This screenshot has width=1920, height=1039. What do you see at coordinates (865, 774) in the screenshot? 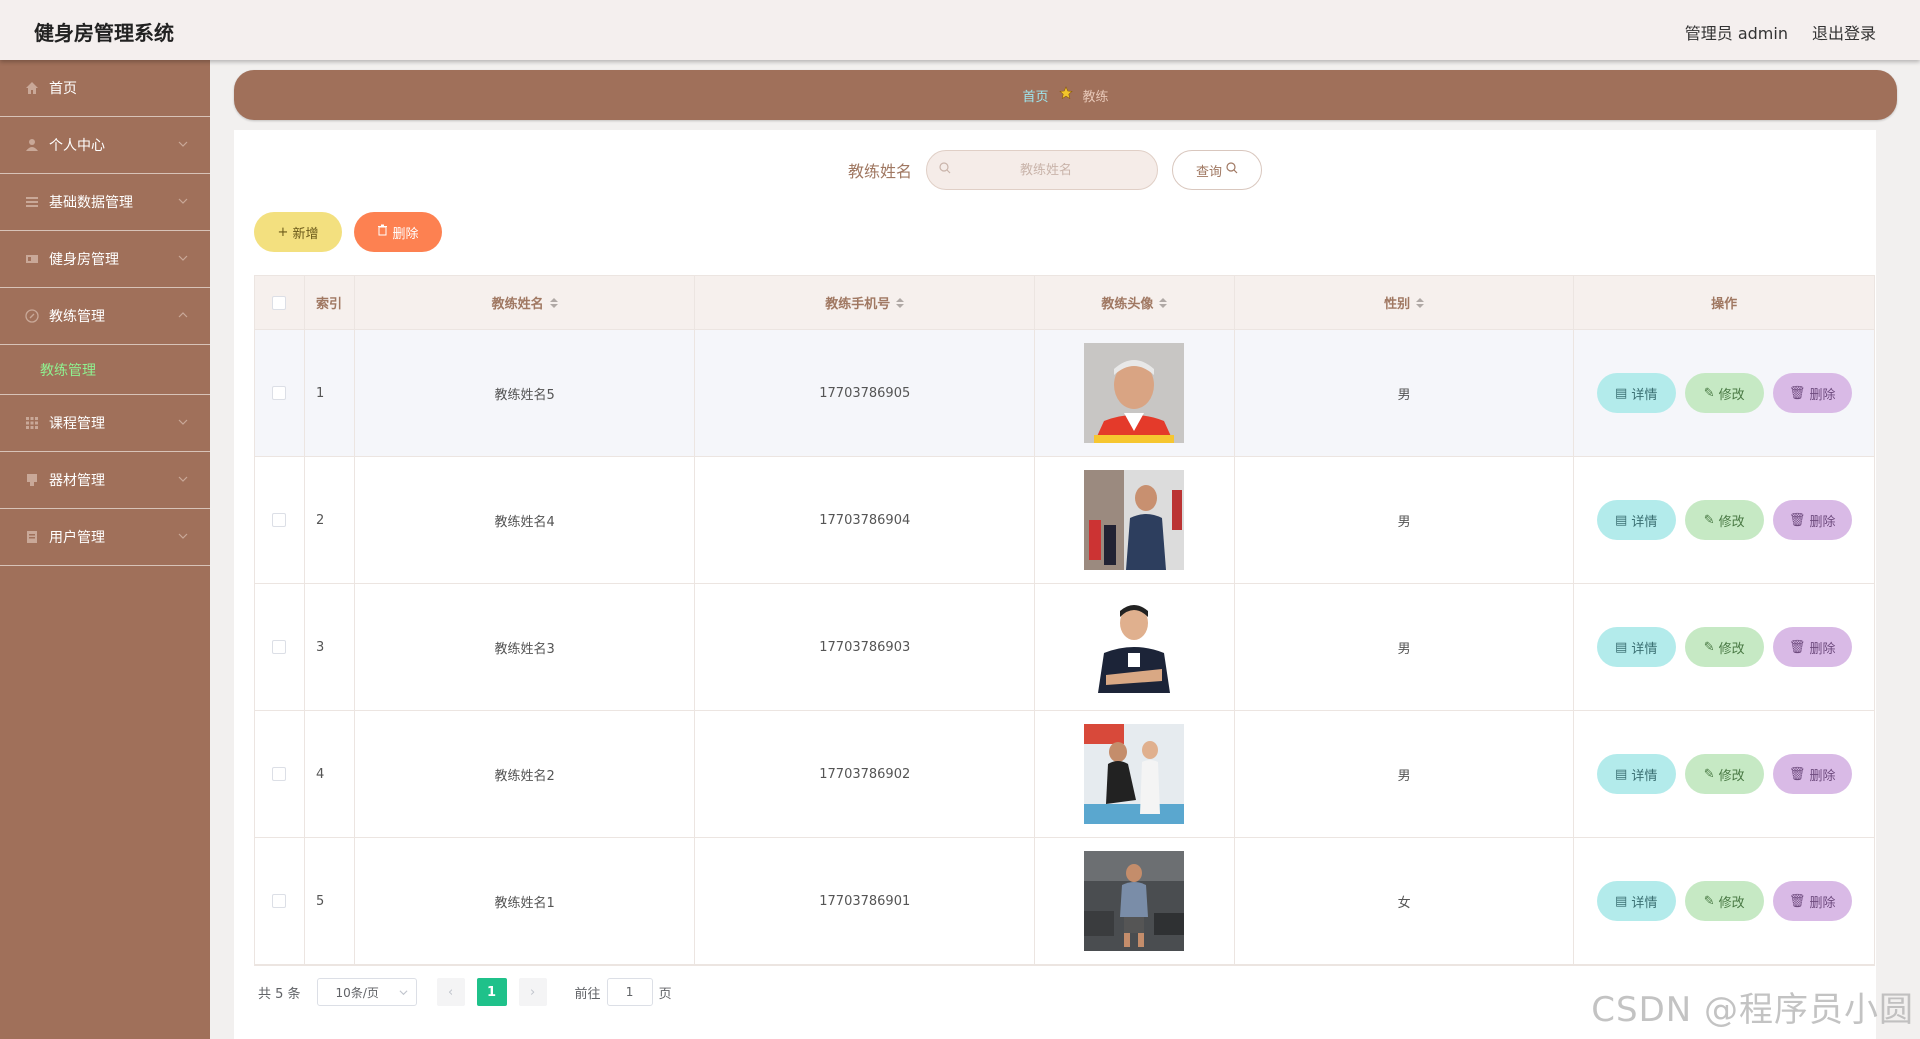
I see `row-phone: 17703786902` at bounding box center [865, 774].